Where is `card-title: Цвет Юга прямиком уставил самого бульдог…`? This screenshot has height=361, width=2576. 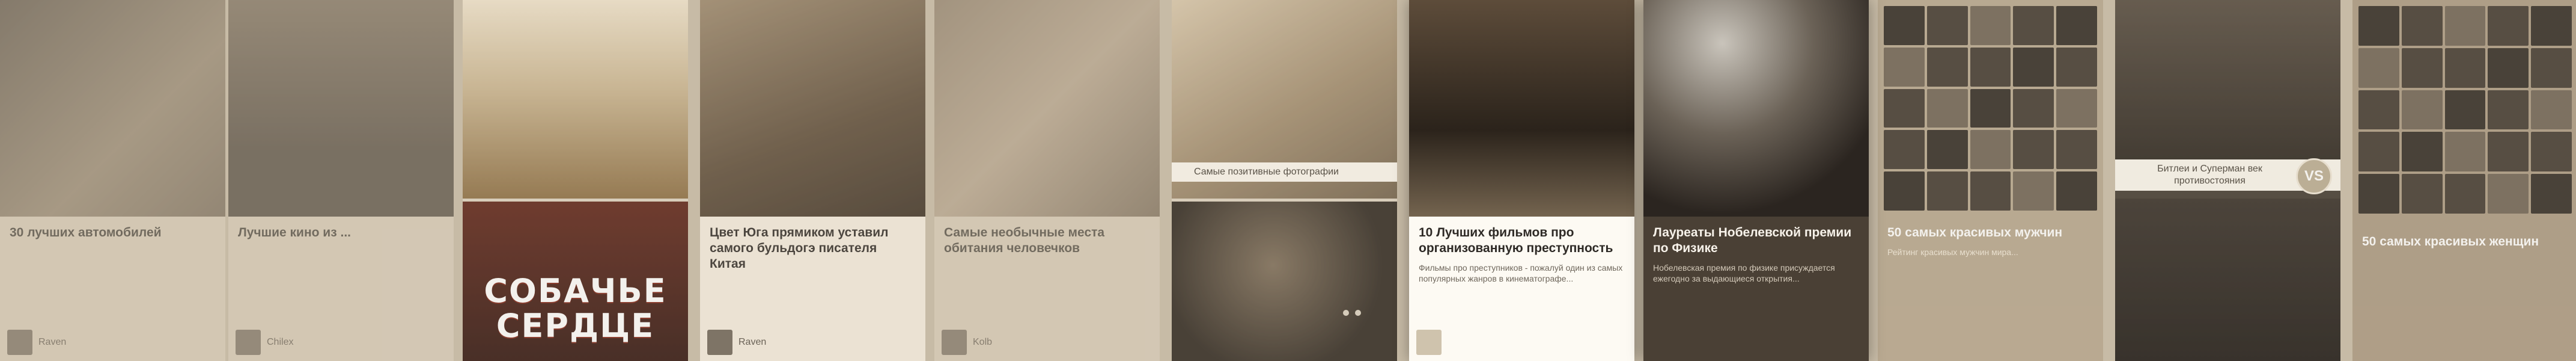 card-title: Цвет Юга прямиком уставил самого бульдог… is located at coordinates (813, 248).